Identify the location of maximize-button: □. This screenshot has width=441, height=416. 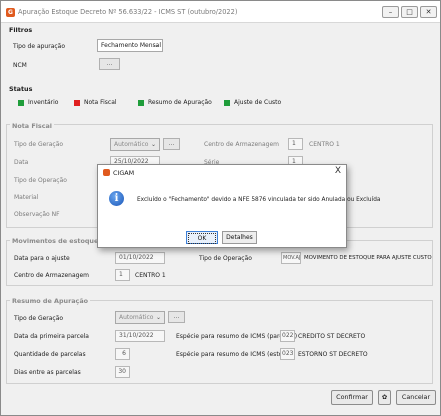
(409, 12).